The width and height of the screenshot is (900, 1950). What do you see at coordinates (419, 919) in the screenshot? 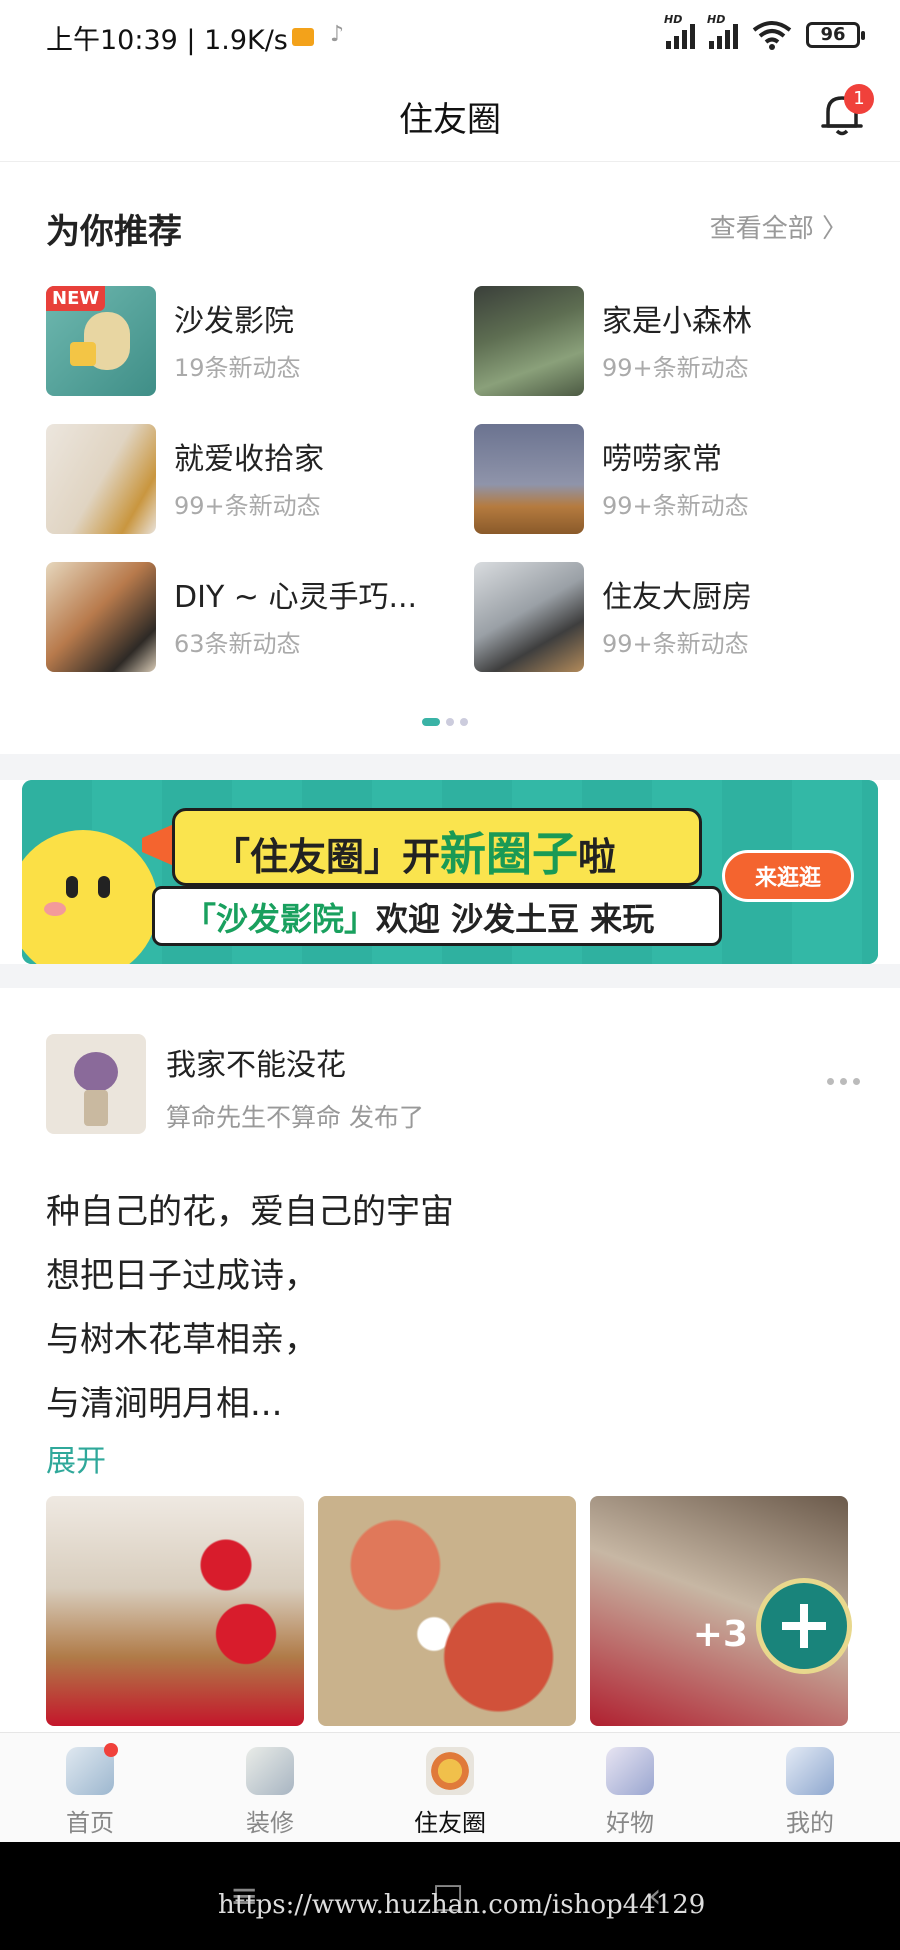
I see `banner-subline: 「沙发影院」欢迎 沙发土豆 来玩` at bounding box center [419, 919].